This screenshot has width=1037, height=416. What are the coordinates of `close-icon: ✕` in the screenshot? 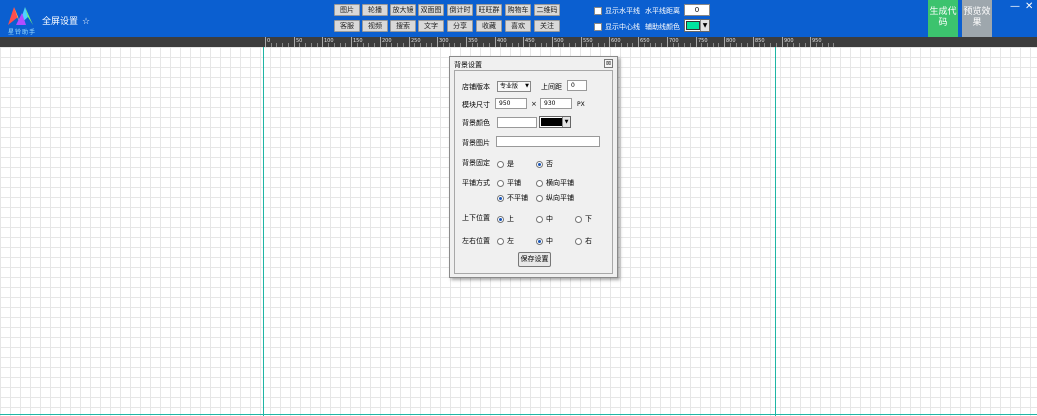 It's located at (1029, 6).